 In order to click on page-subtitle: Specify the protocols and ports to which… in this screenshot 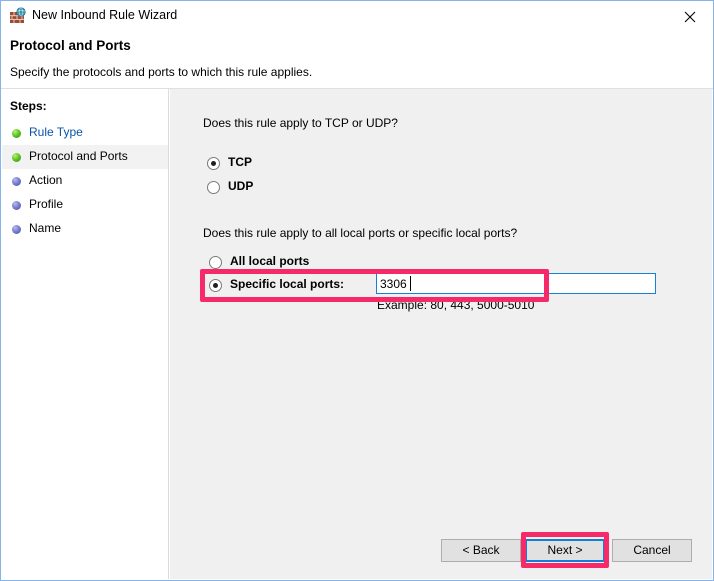, I will do `click(161, 72)`.